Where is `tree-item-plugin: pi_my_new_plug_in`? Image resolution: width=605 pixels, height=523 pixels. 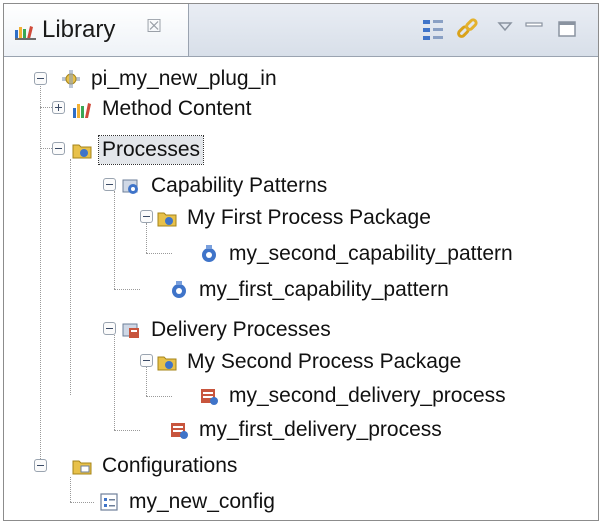
tree-item-plugin: pi_my_new_plug_in is located at coordinates (170, 79).